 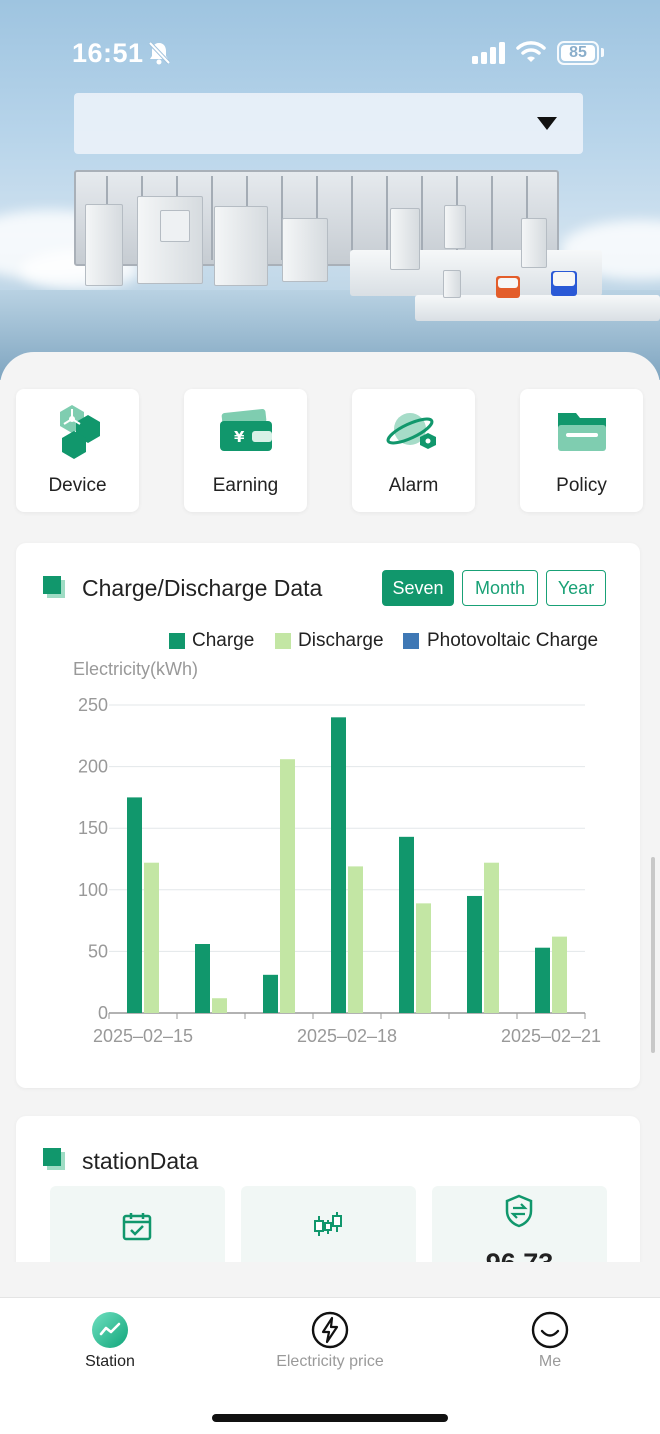 I want to click on quick-action-label: Earning, so click(x=245, y=485).